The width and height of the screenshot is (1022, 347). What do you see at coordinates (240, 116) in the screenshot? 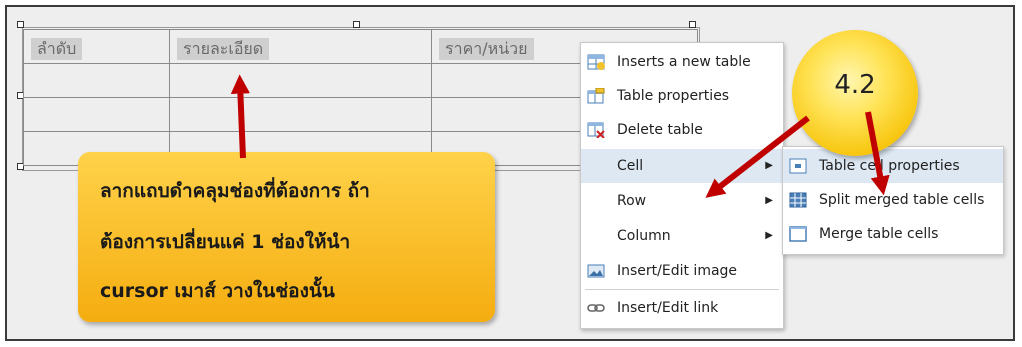
I see `arrow-to-header-cell` at bounding box center [240, 116].